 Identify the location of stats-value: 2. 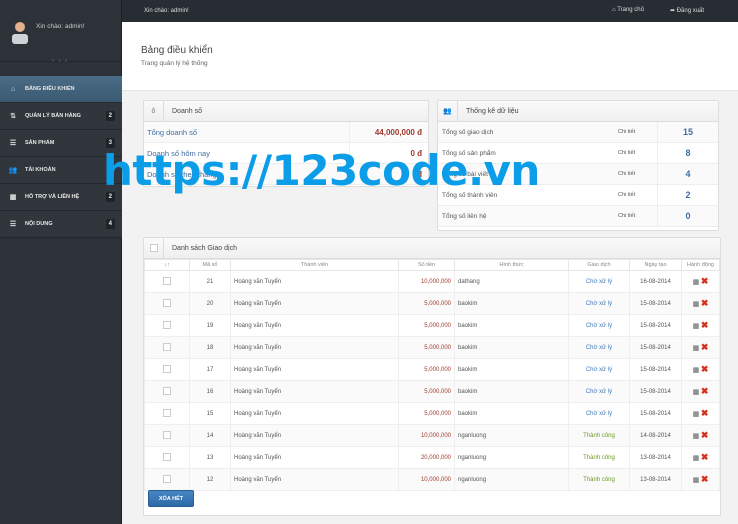
(688, 195).